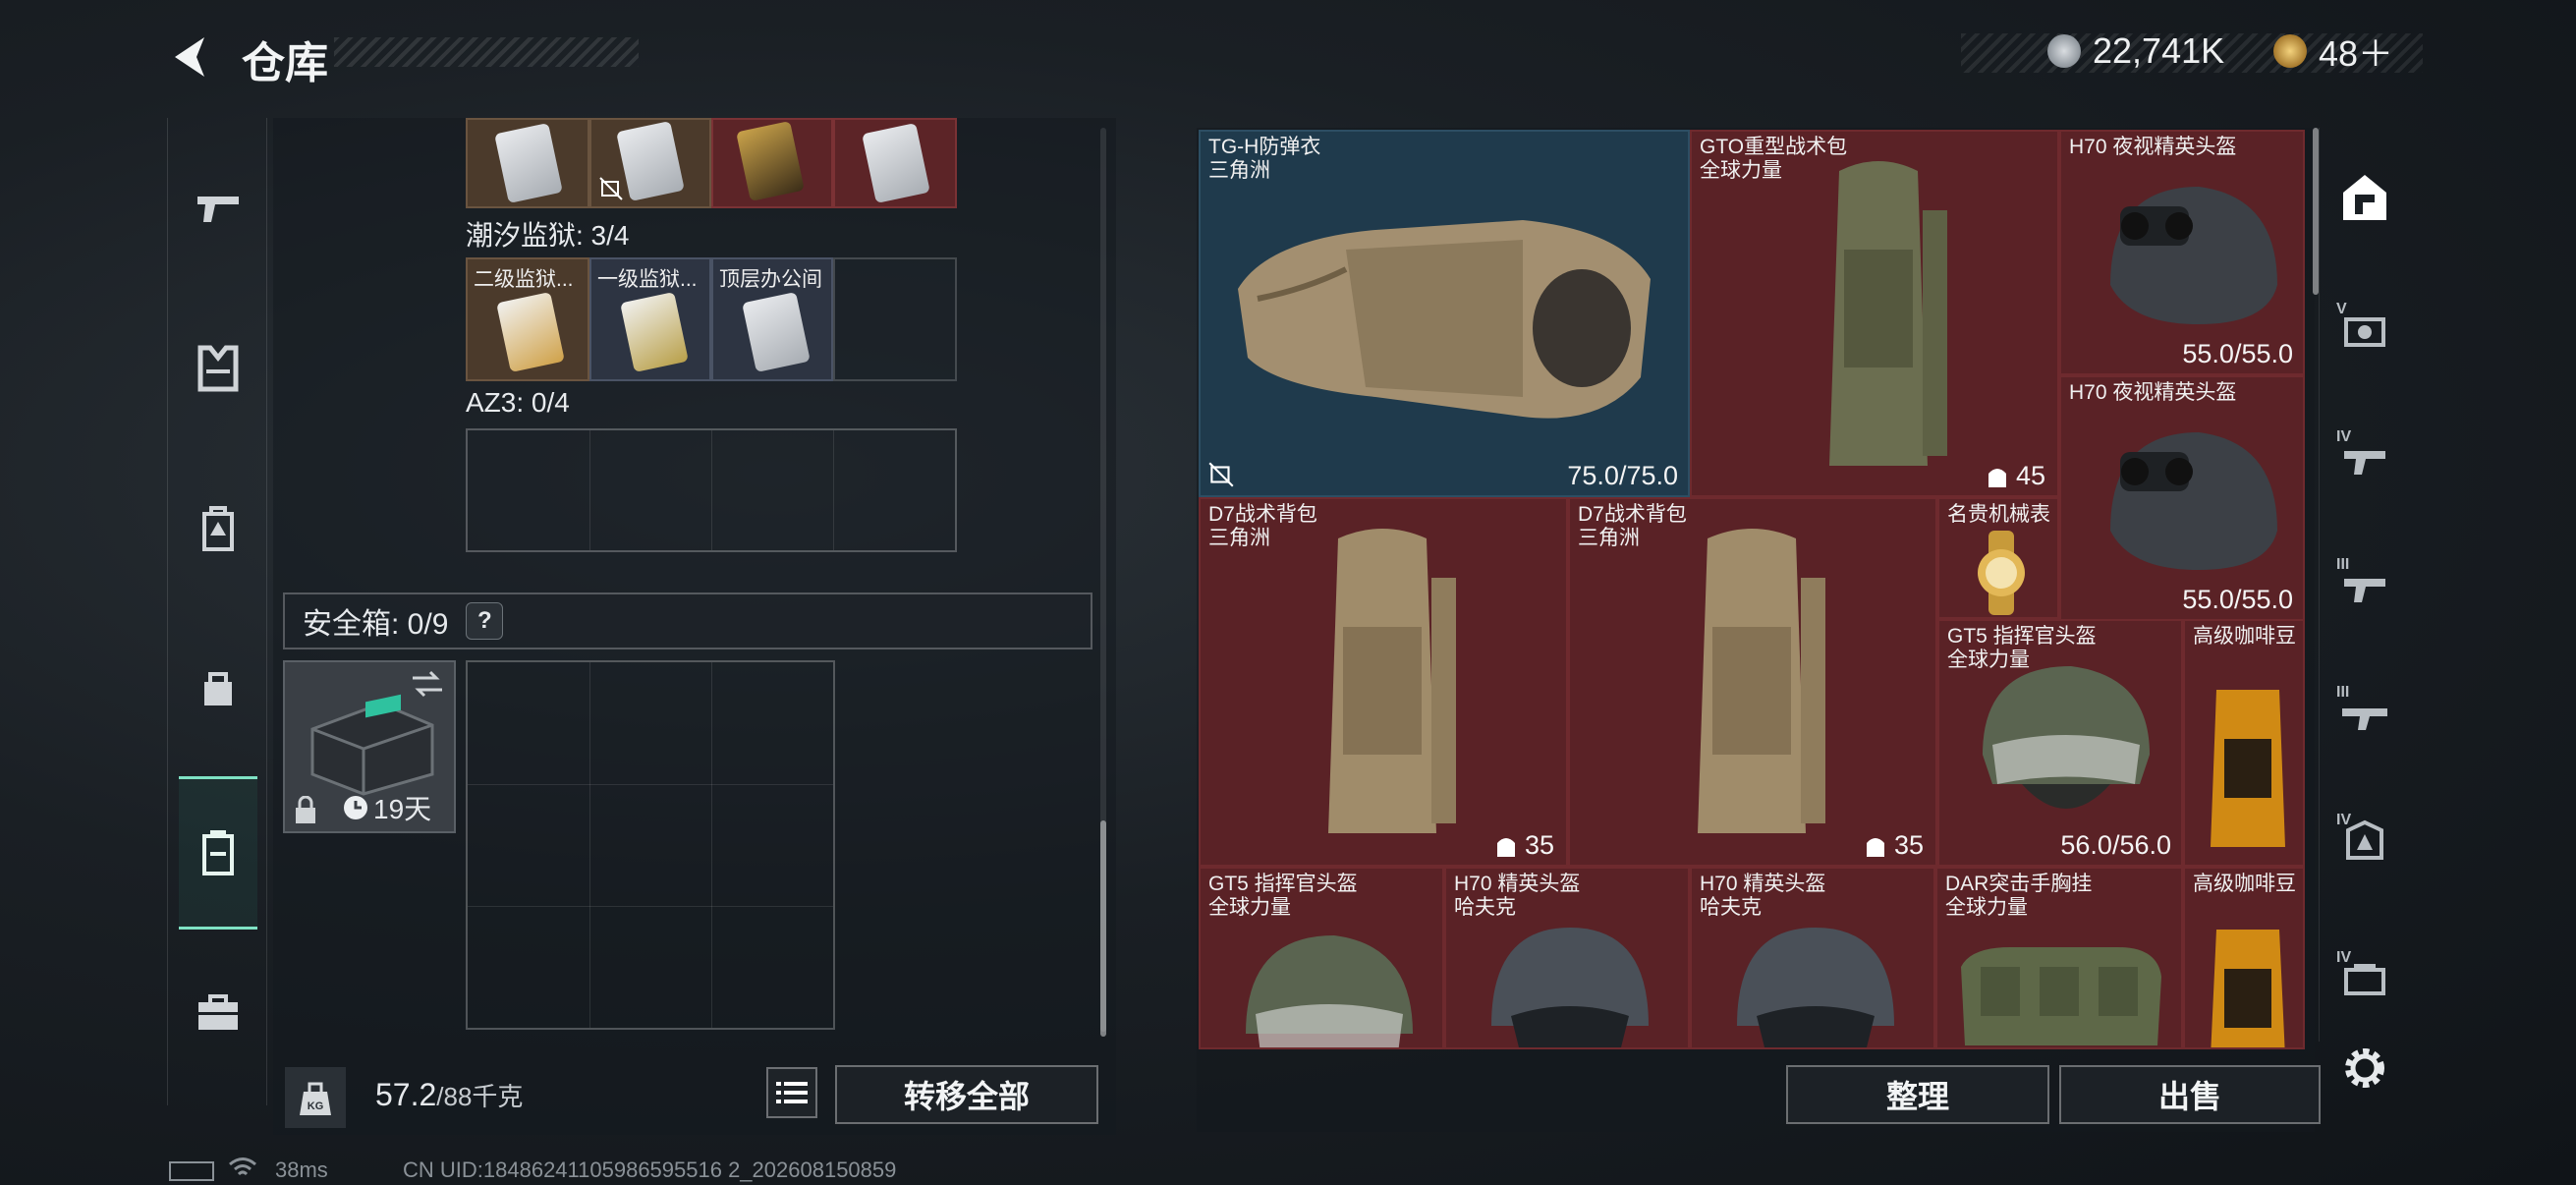 The width and height of the screenshot is (2576, 1185). I want to click on settings-button, so click(2364, 1069).